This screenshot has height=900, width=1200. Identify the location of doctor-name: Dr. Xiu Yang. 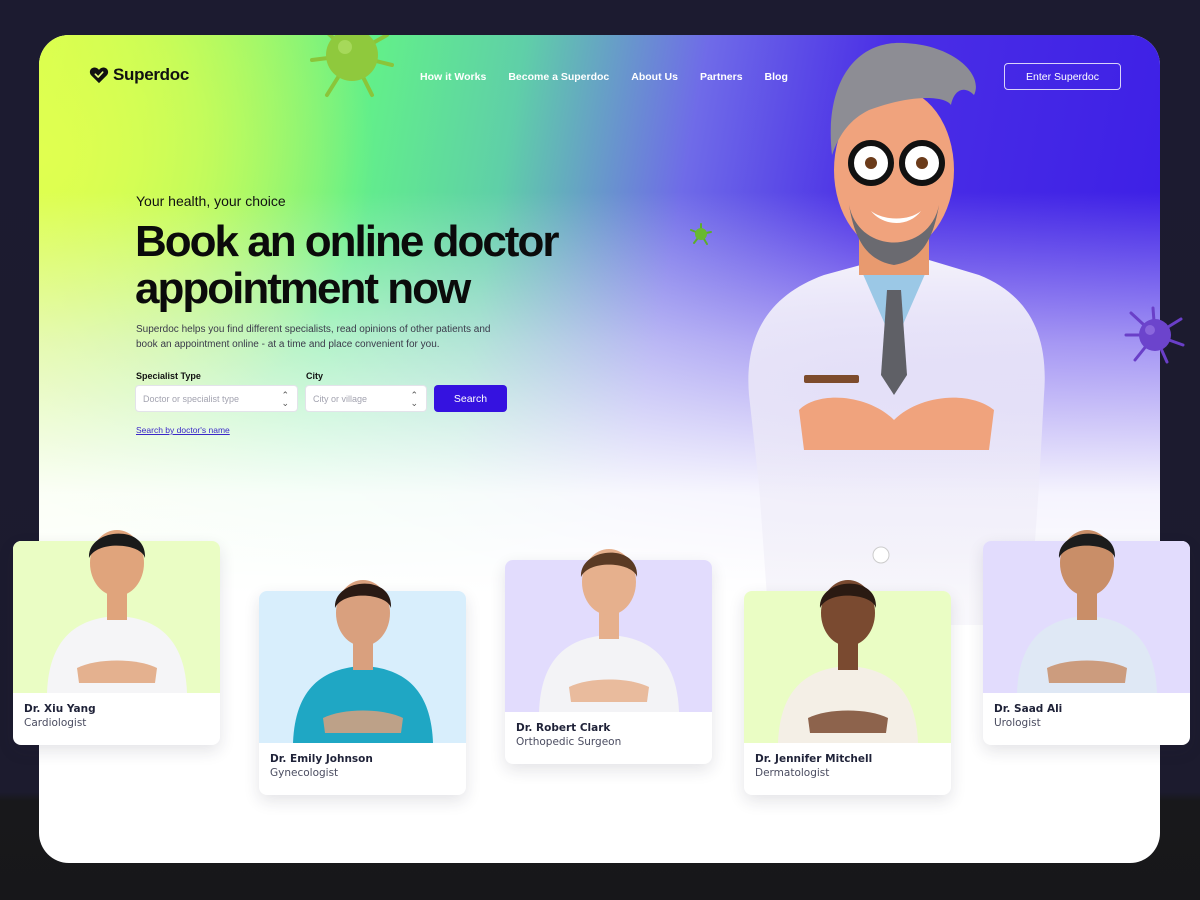
(60, 709).